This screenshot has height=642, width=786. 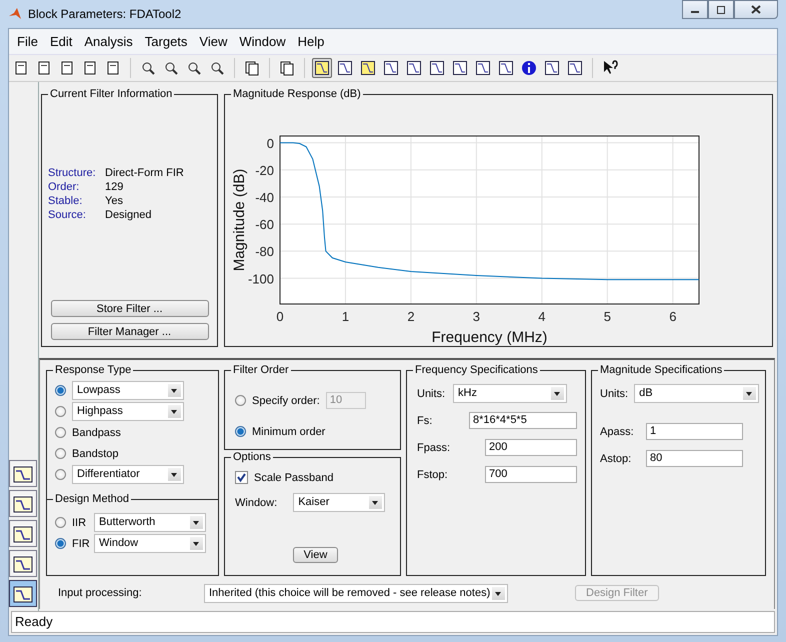 What do you see at coordinates (672, 316) in the screenshot?
I see `x-tick-label: 6` at bounding box center [672, 316].